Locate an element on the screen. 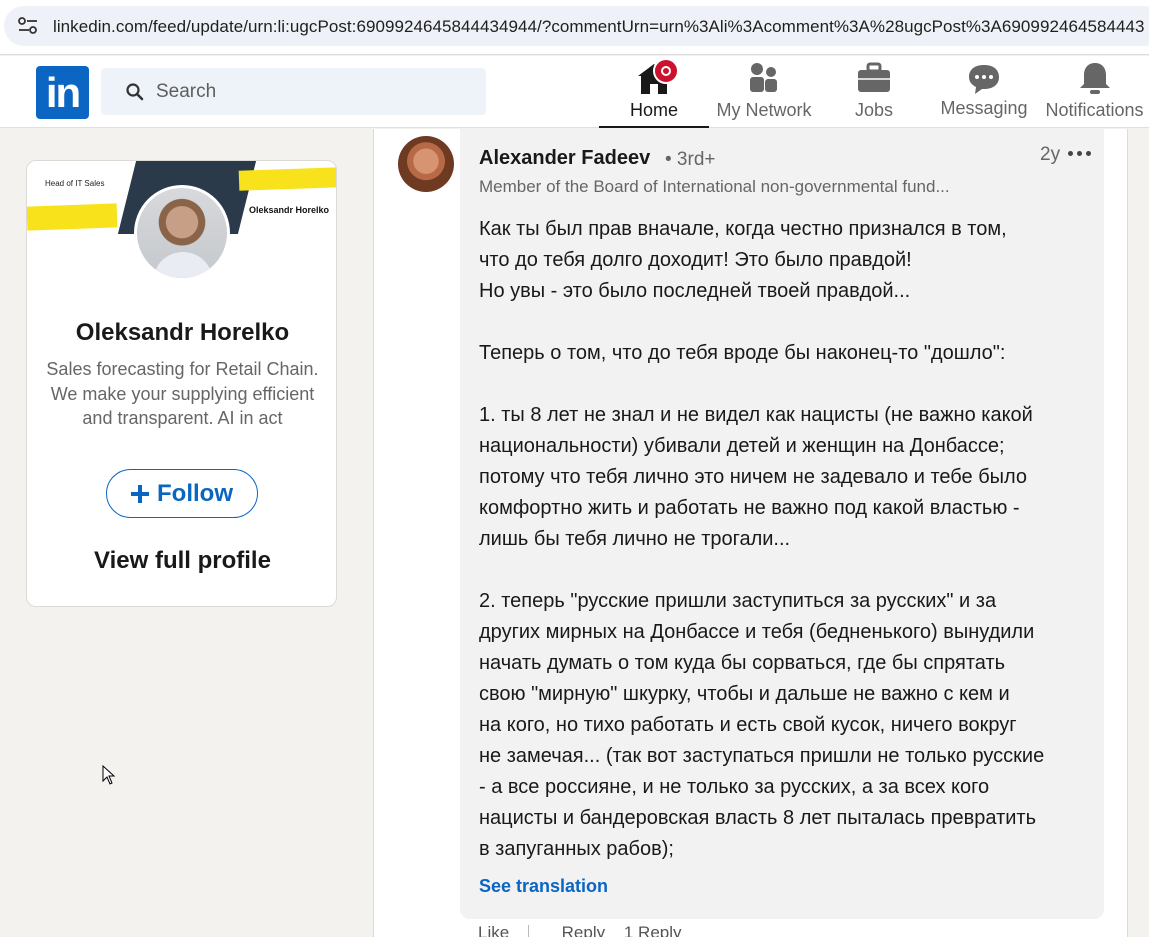 Image resolution: width=1149 pixels, height=937 pixels. view-full-profile-link: View full profile is located at coordinates (181, 561).